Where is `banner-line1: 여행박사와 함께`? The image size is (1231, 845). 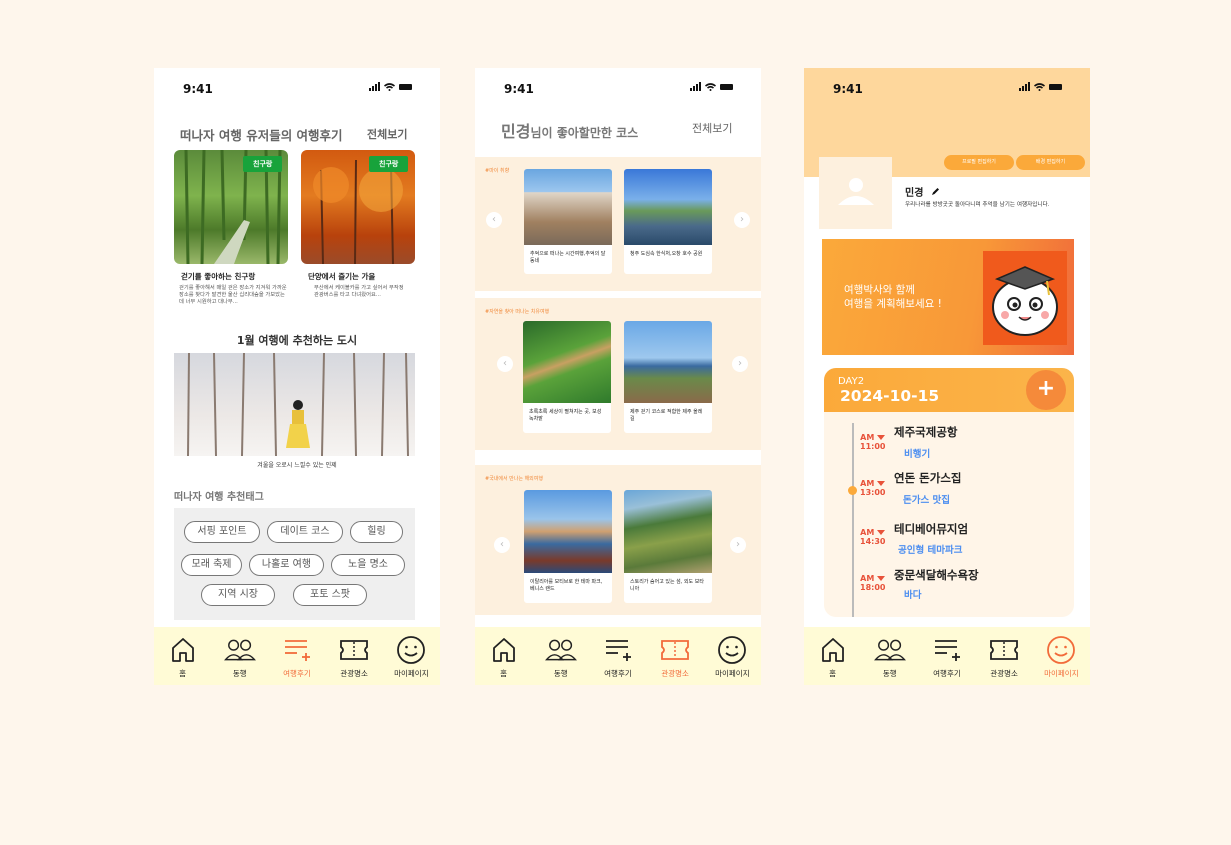 banner-line1: 여행박사와 함께 is located at coordinates (879, 290).